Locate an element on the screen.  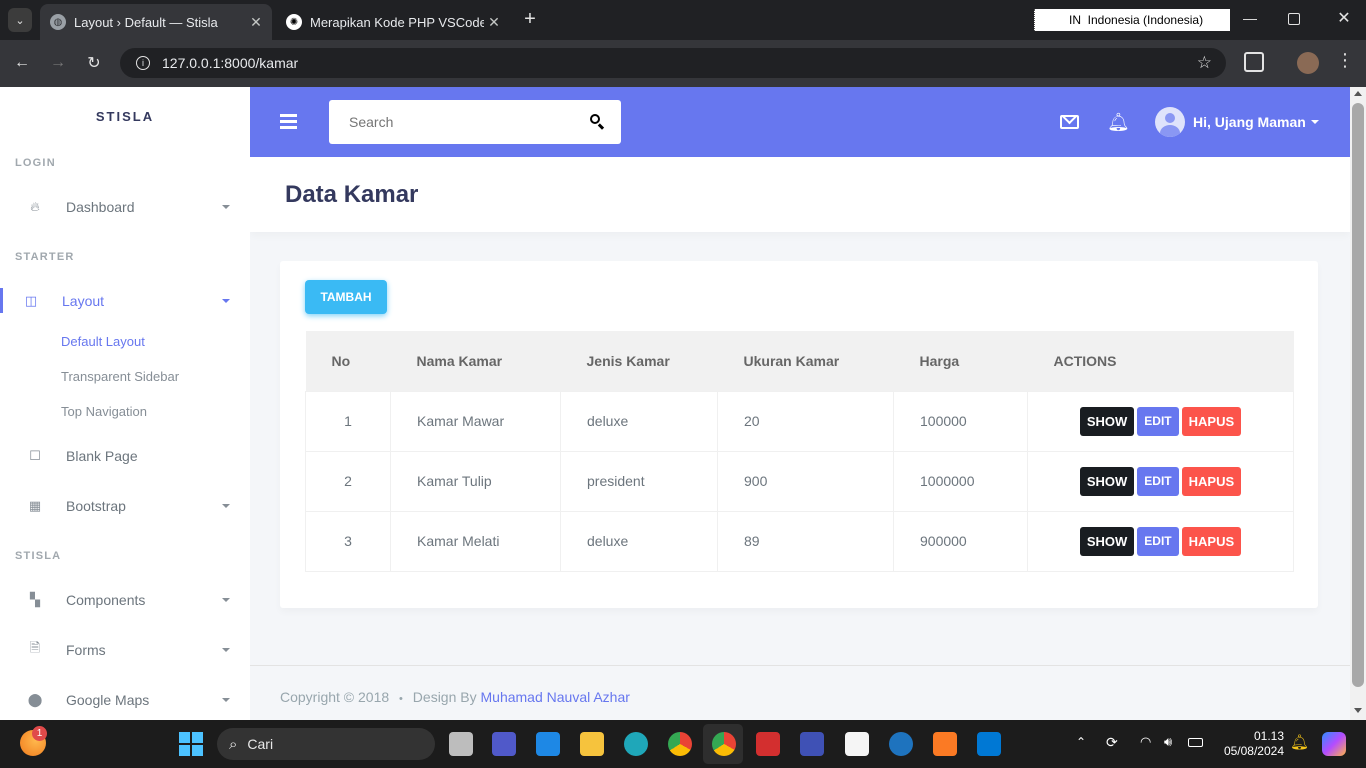
search-icon is located at coordinates (597, 121).